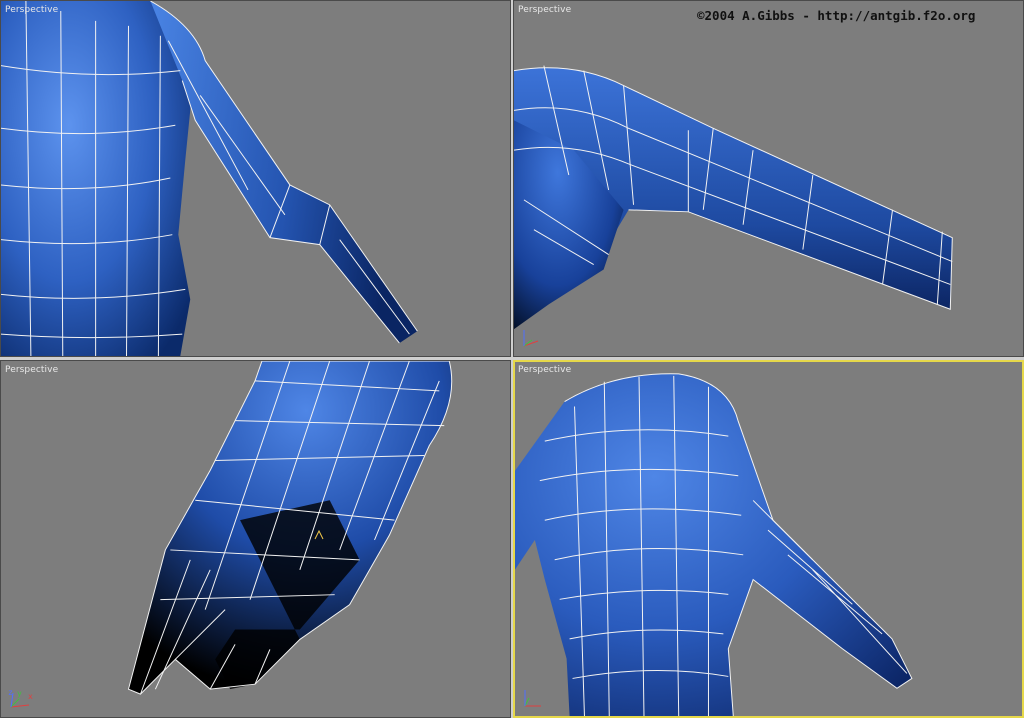 This screenshot has height=718, width=1024. I want to click on axis-x-label: x, so click(30, 696).